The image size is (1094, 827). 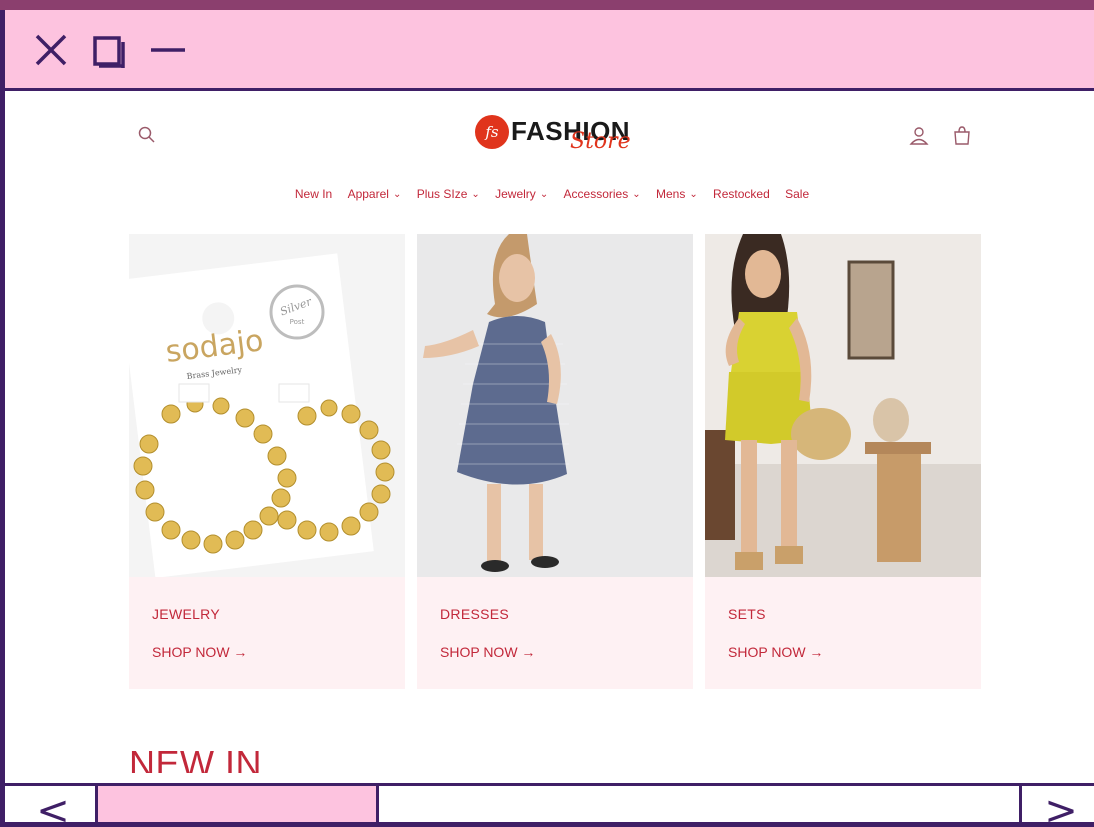 I want to click on nav-label: Restocked, so click(x=741, y=194).